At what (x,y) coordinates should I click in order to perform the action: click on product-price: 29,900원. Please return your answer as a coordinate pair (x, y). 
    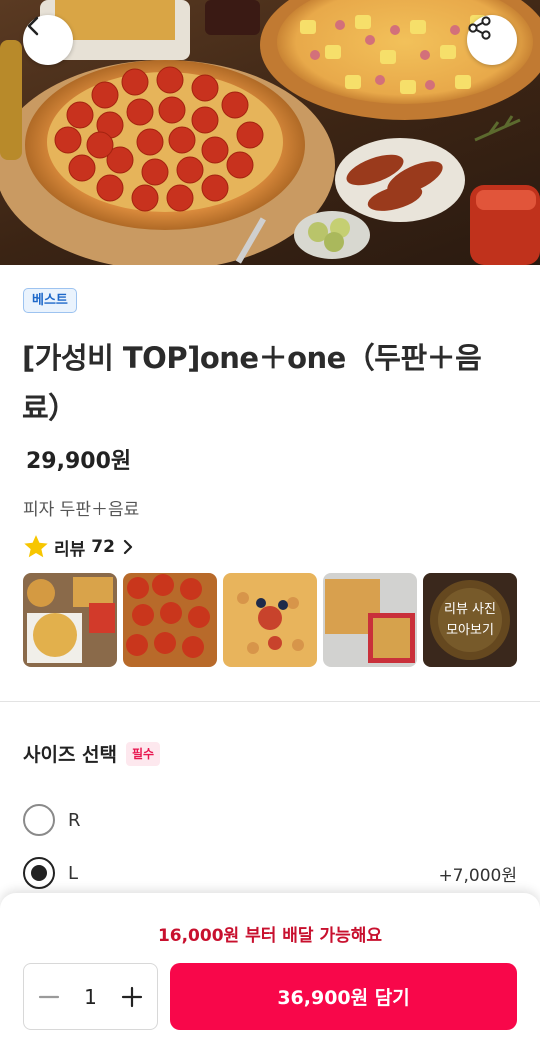
    Looking at the image, I should click on (79, 461).